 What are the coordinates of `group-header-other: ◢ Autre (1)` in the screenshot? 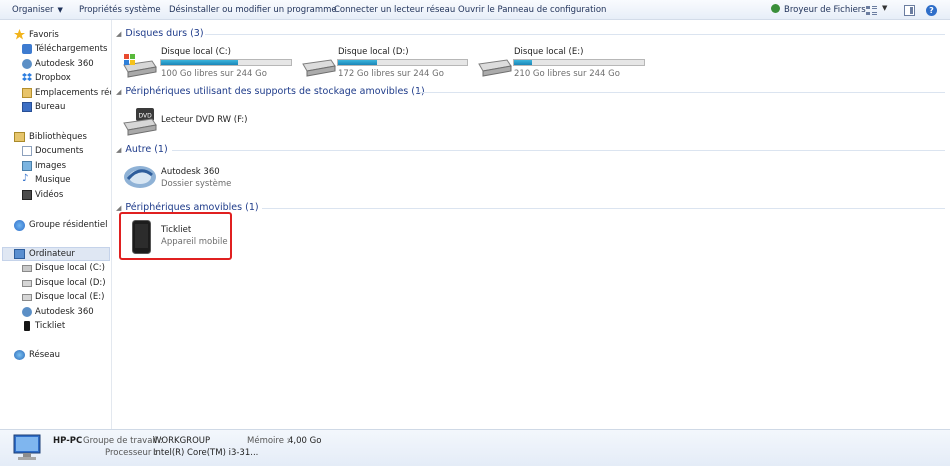 It's located at (142, 150).